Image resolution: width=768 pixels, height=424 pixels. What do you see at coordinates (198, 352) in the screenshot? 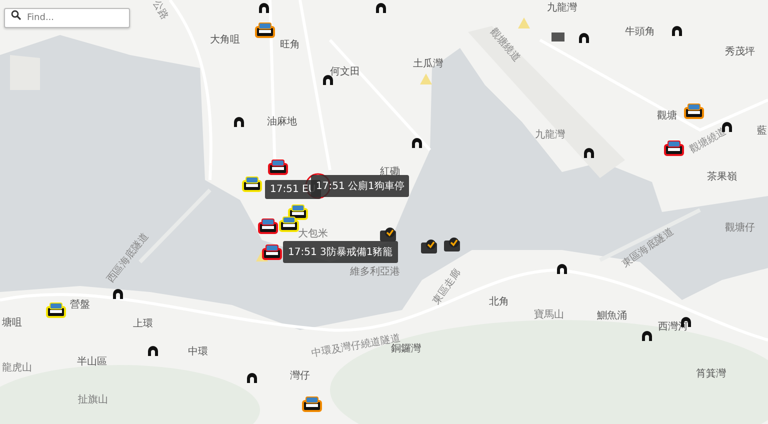
I see `place-label: 中環` at bounding box center [198, 352].